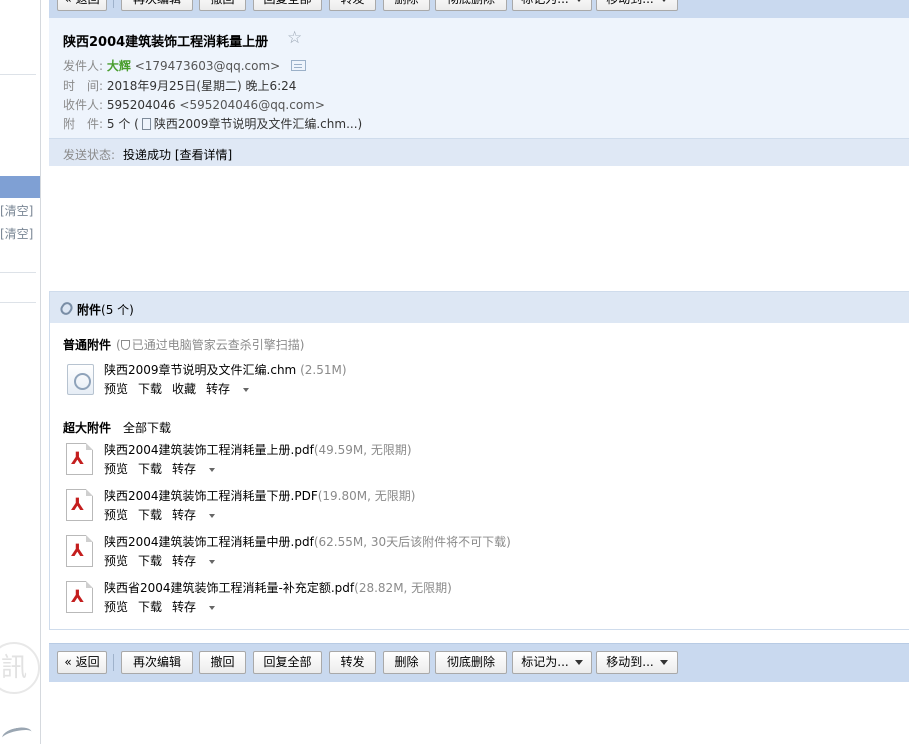 The height and width of the screenshot is (744, 909). Describe the element at coordinates (278, 587) in the screenshot. I see `attachment-name: 陕西省2004建筑装饰工程消耗量-补充定额.pdf(28.82M, 无限期)` at that location.